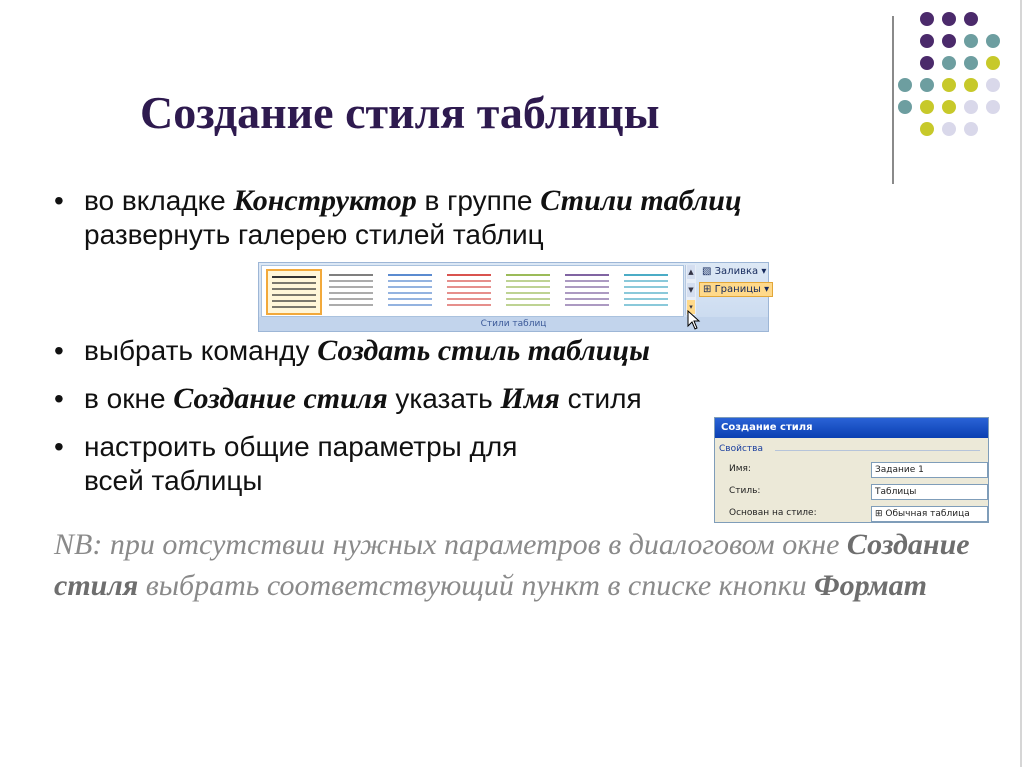 This screenshot has width=1024, height=767. I want to click on dialog-group-label: Свойства, so click(741, 449).